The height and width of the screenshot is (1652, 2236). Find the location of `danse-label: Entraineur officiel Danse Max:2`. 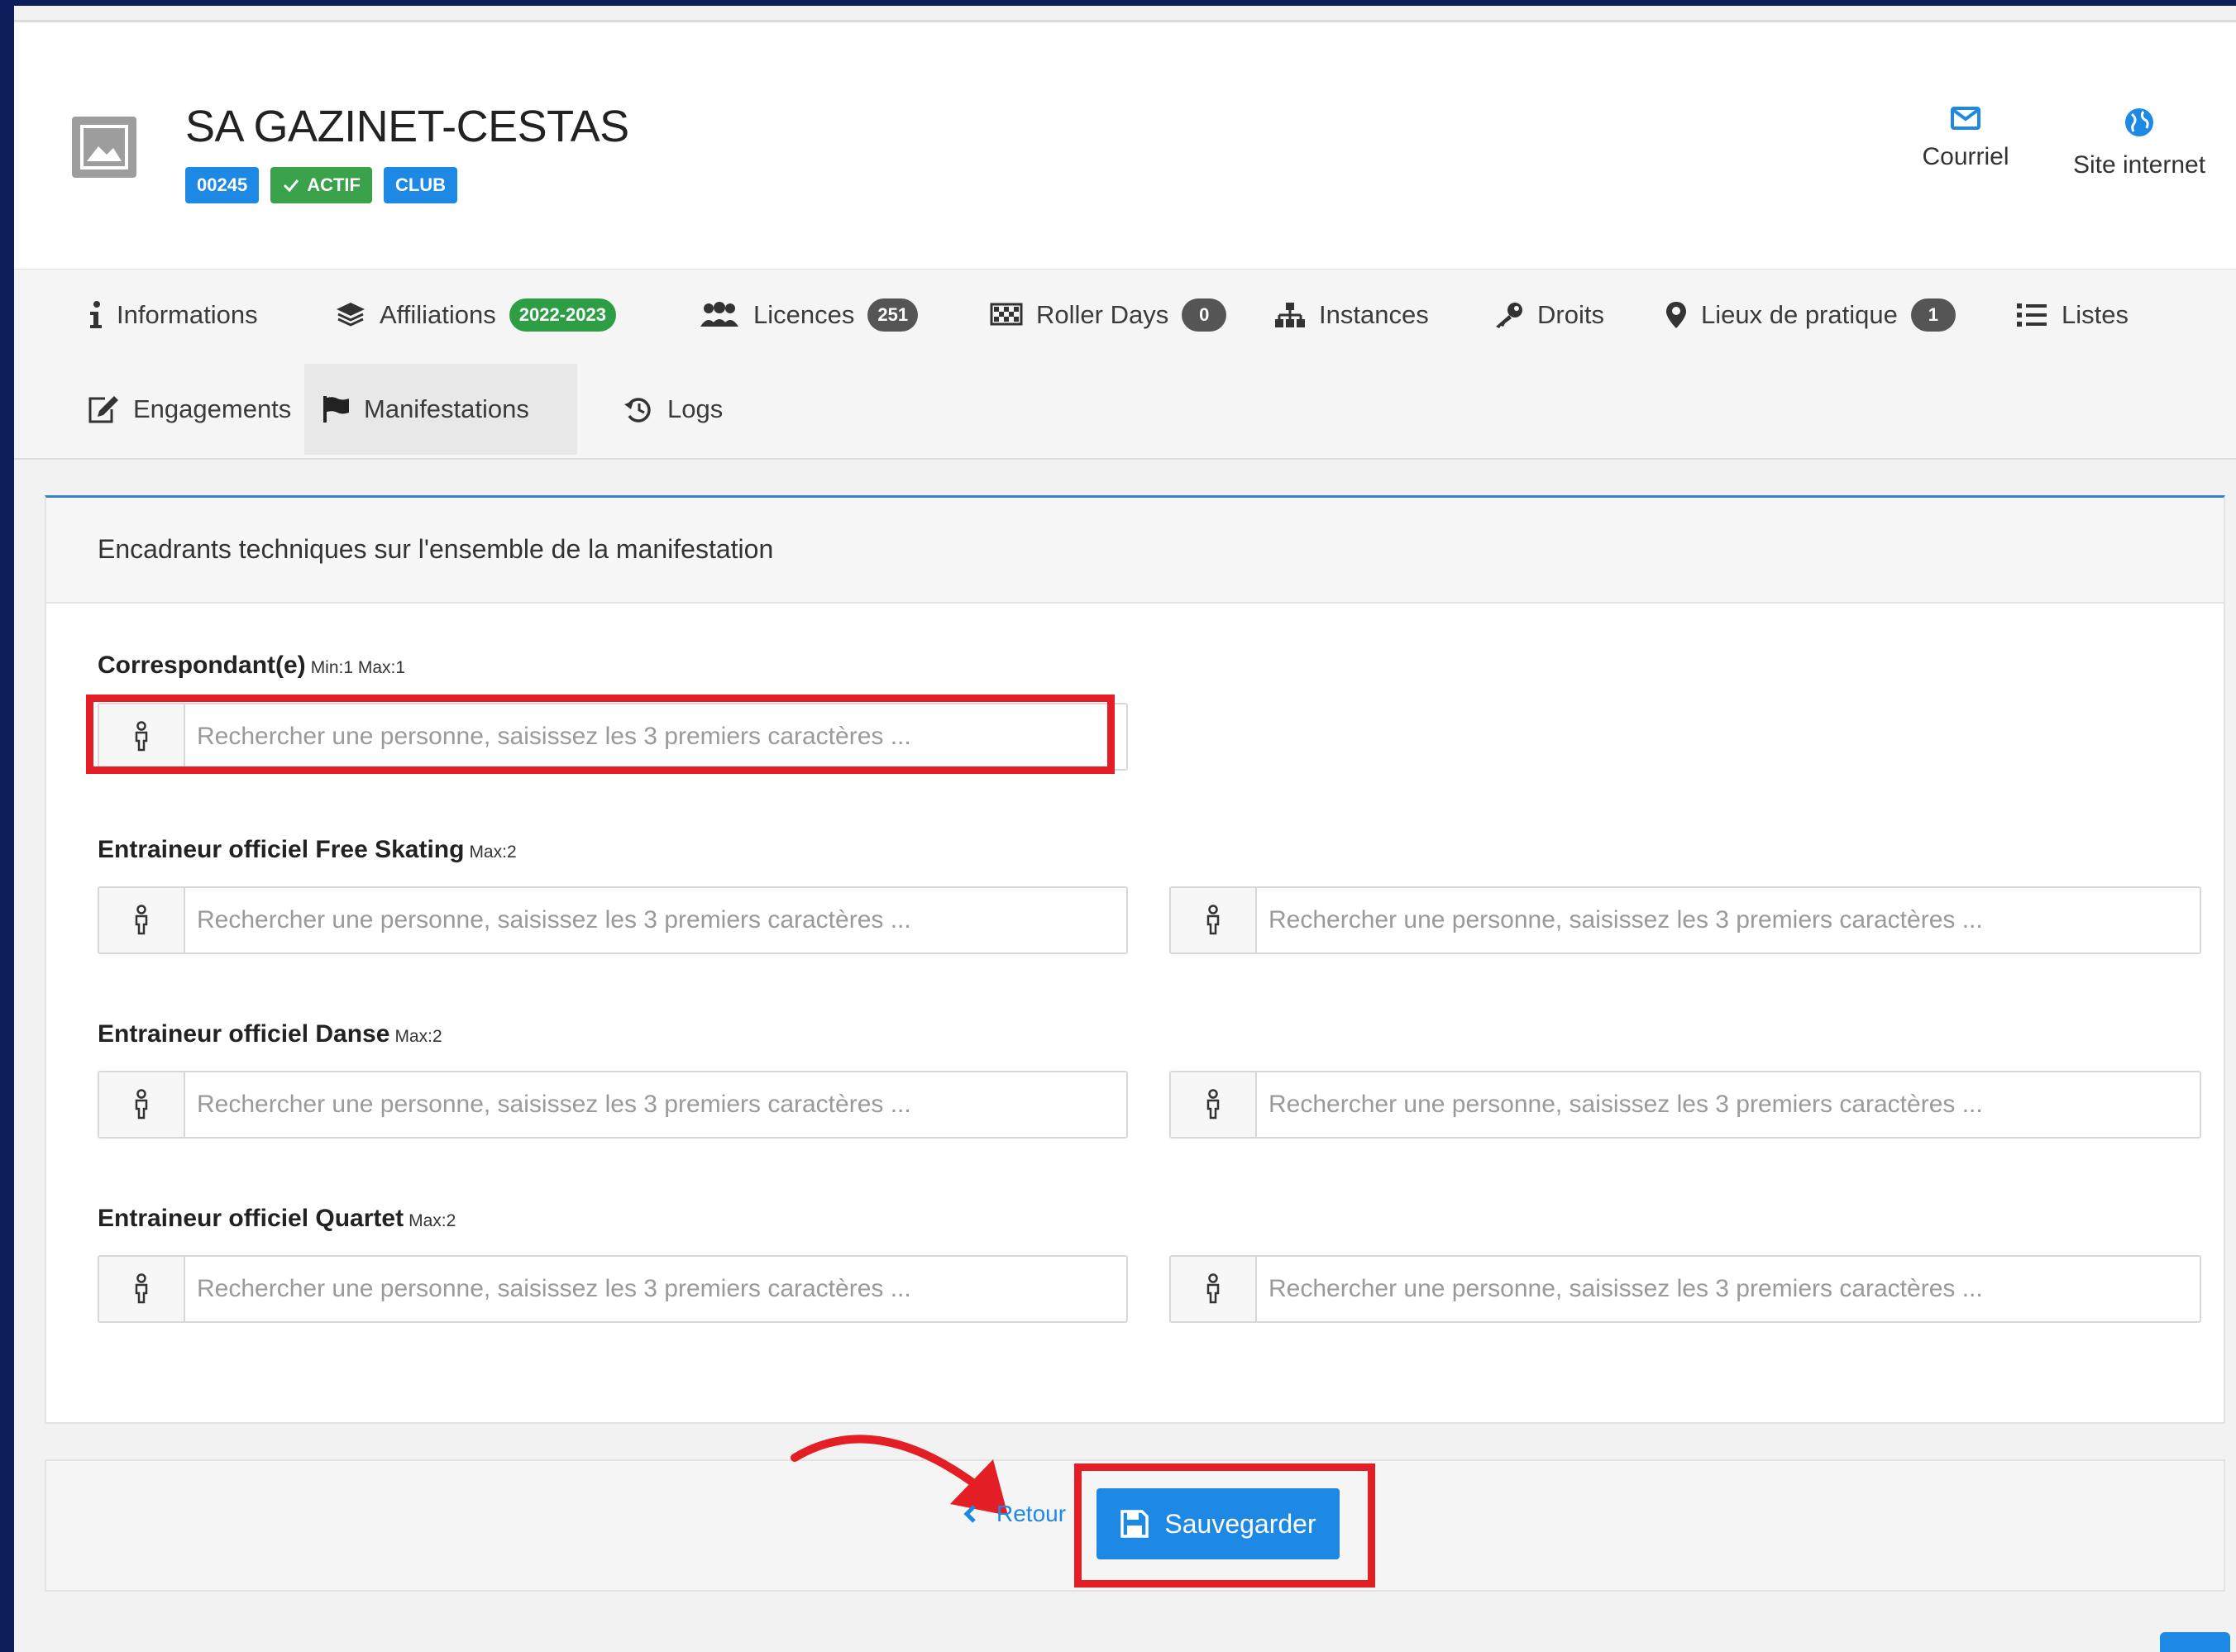

danse-label: Entraineur officiel Danse Max:2 is located at coordinates (270, 1034).